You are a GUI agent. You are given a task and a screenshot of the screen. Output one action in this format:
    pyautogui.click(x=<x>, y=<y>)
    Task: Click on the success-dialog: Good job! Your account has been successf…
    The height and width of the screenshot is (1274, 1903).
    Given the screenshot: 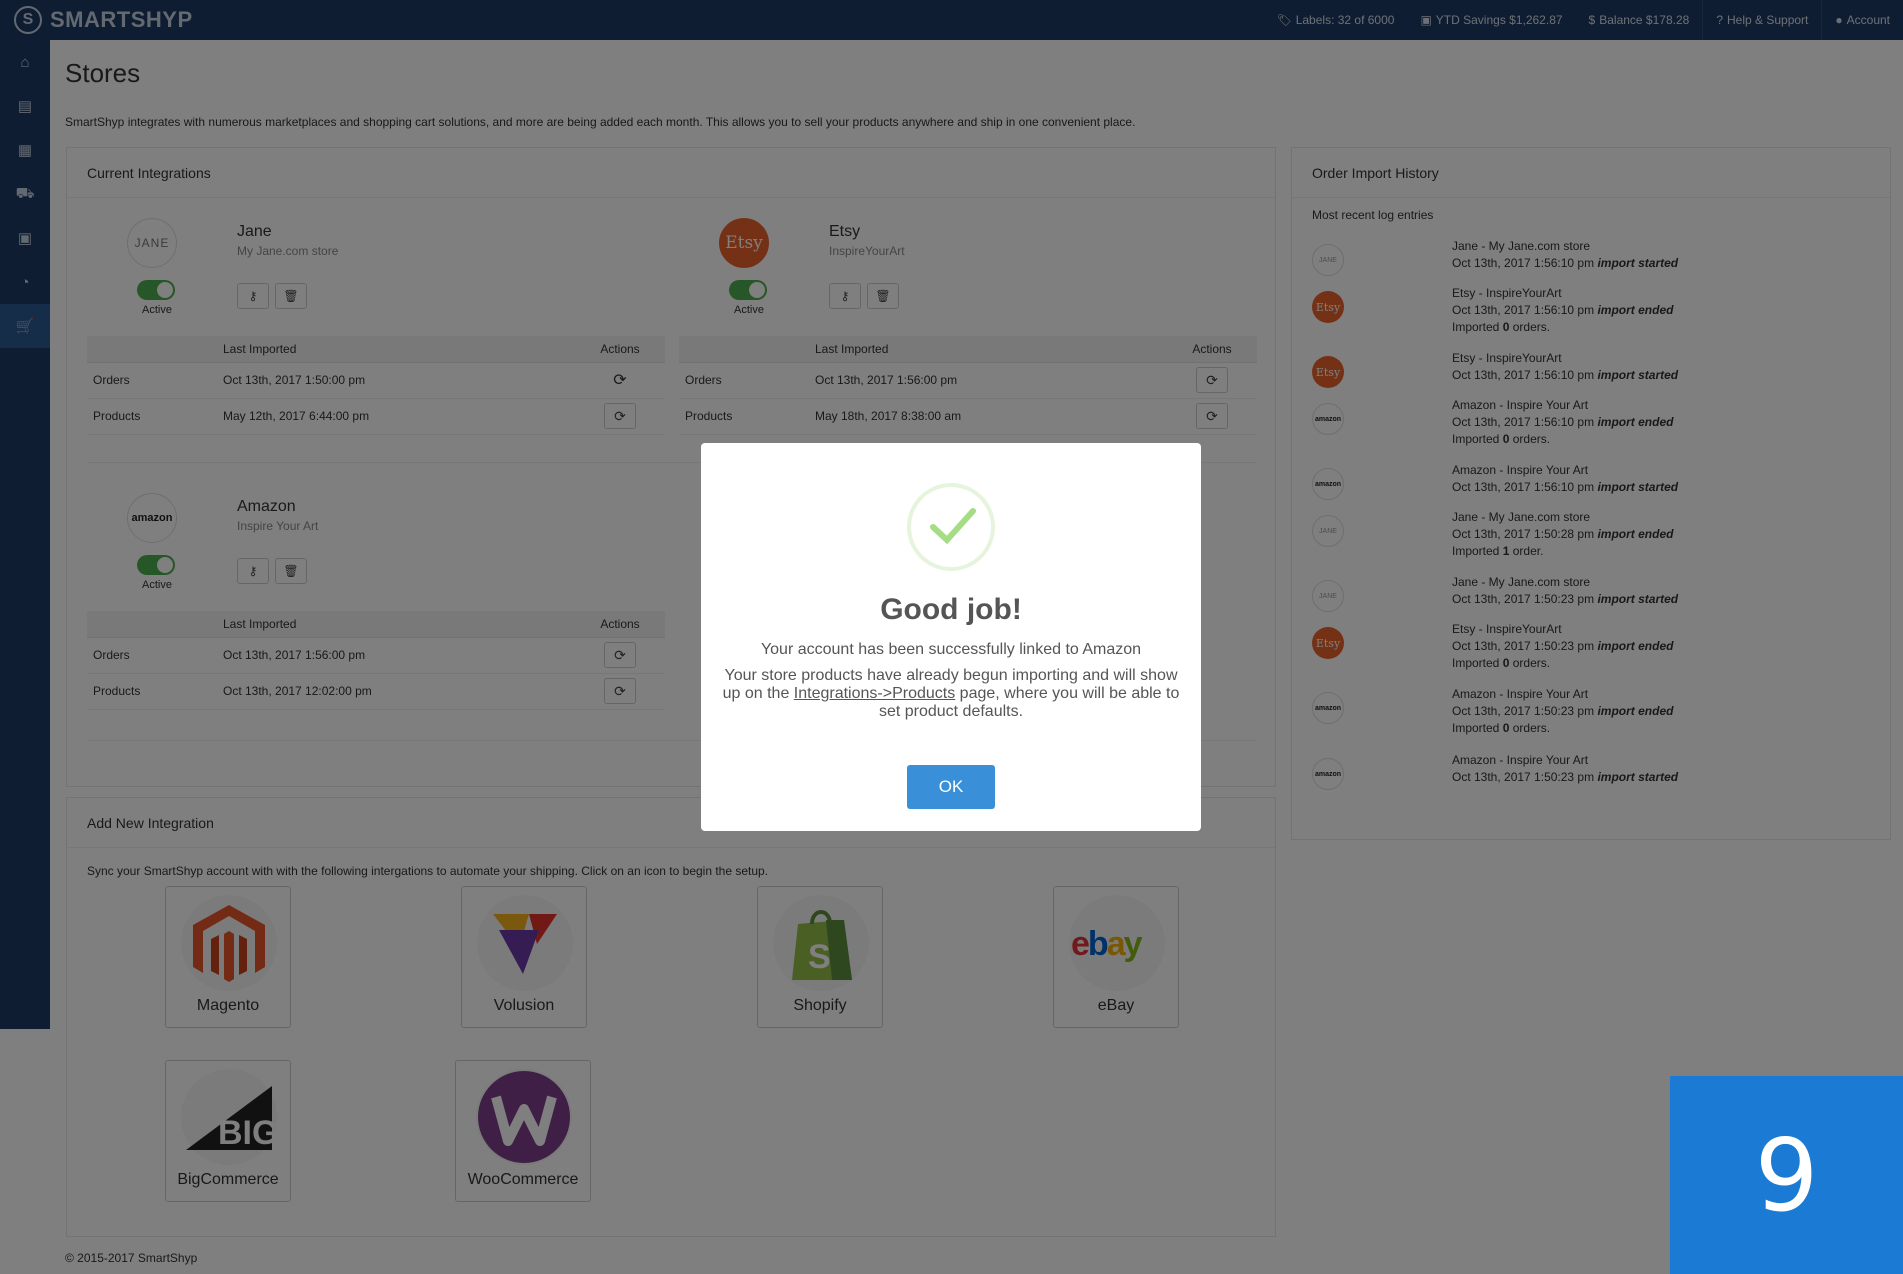 What is the action you would take?
    pyautogui.click(x=951, y=637)
    